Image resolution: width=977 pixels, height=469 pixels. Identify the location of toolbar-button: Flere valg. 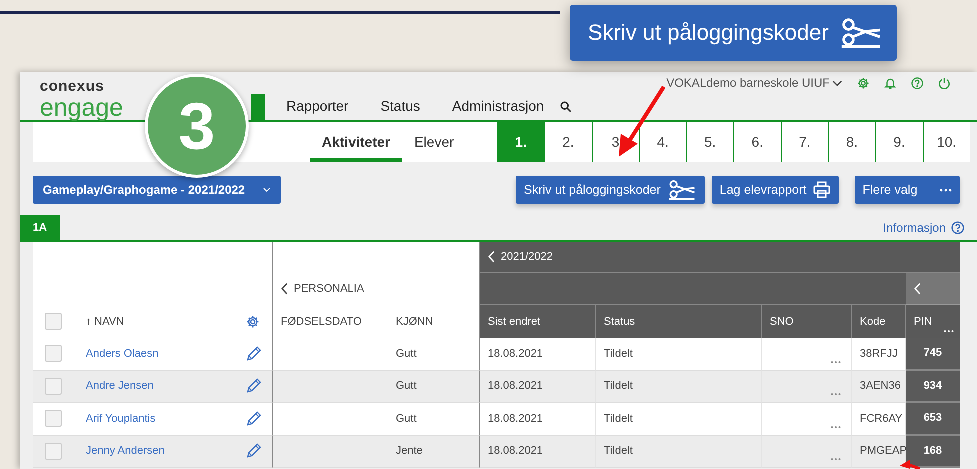
(907, 190).